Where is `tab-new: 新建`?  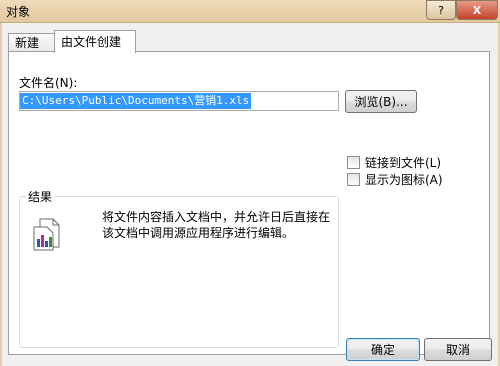
tab-new: 新建 is located at coordinates (32, 42).